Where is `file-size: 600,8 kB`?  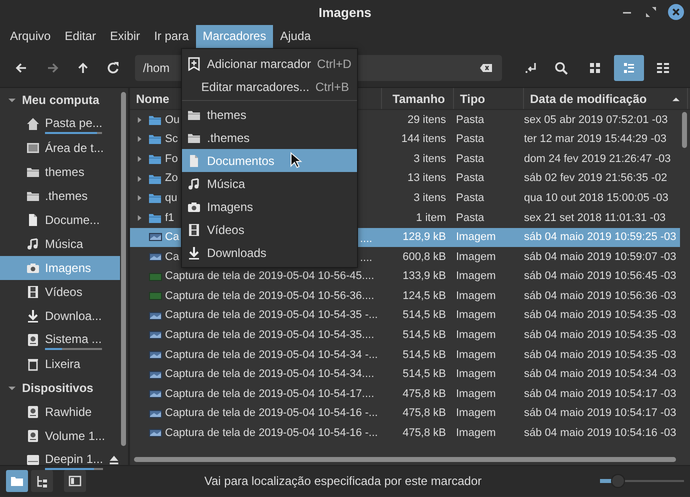
file-size: 600,8 kB is located at coordinates (424, 257).